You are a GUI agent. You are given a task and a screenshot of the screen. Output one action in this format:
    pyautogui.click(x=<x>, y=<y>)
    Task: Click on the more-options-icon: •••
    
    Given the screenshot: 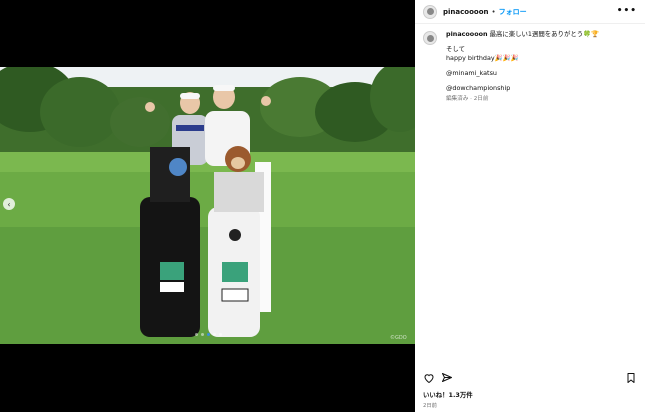 What is the action you would take?
    pyautogui.click(x=627, y=11)
    